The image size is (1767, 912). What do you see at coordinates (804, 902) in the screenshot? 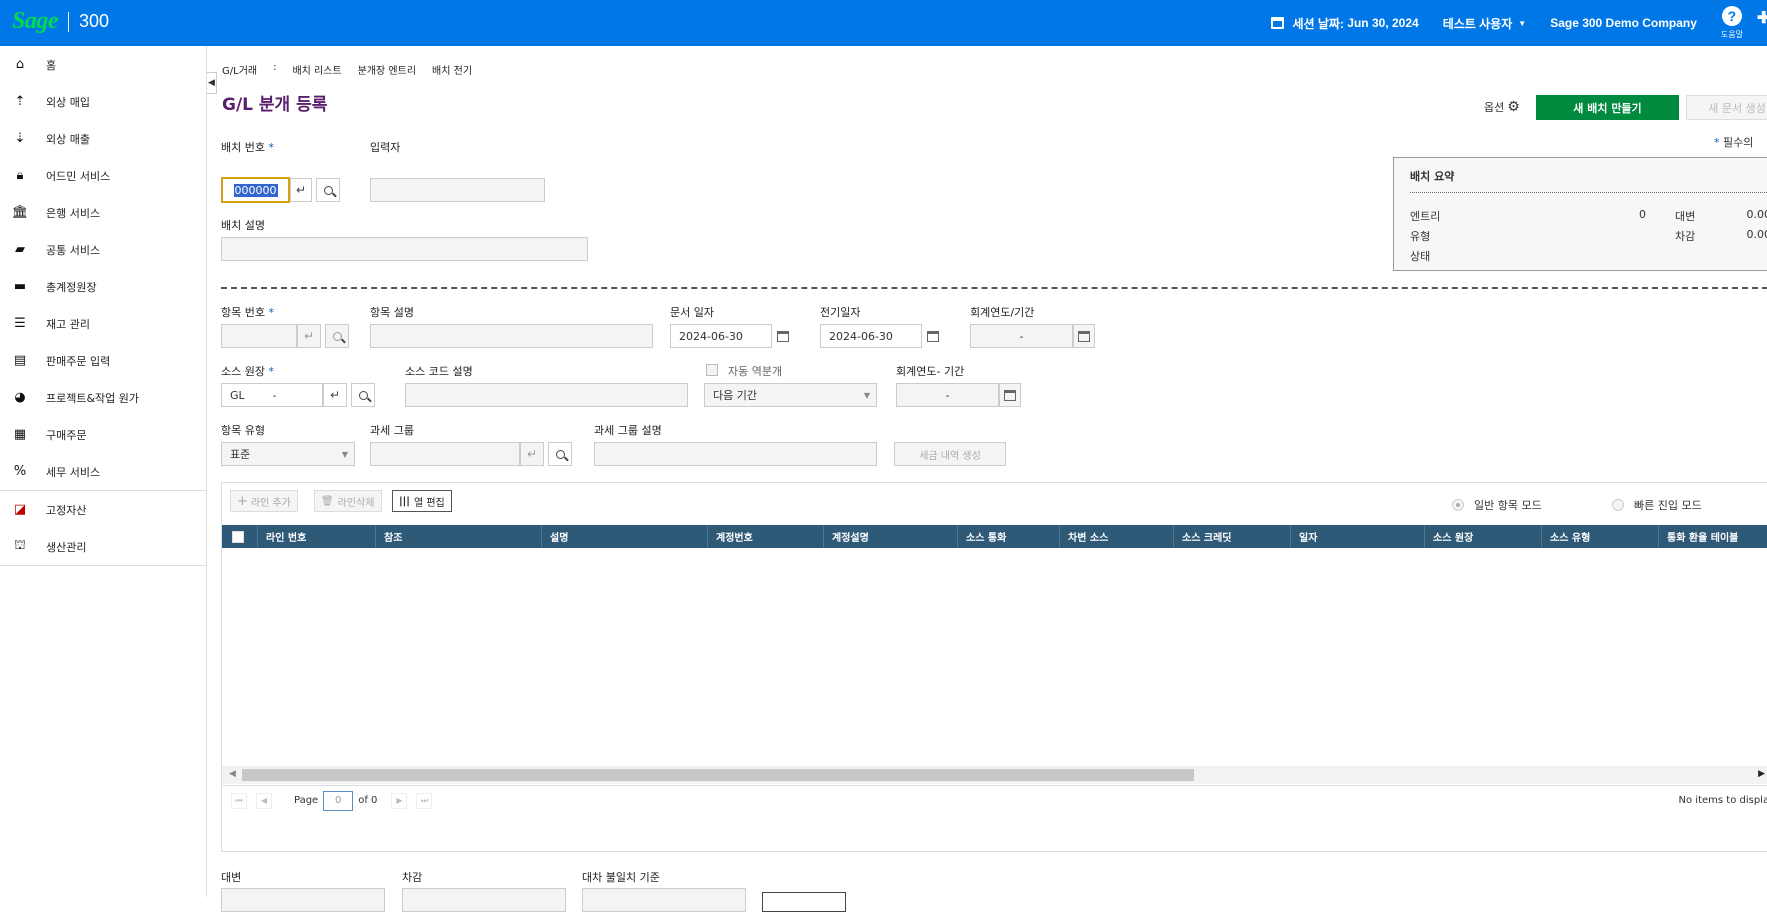
I see `bottom-action-button` at bounding box center [804, 902].